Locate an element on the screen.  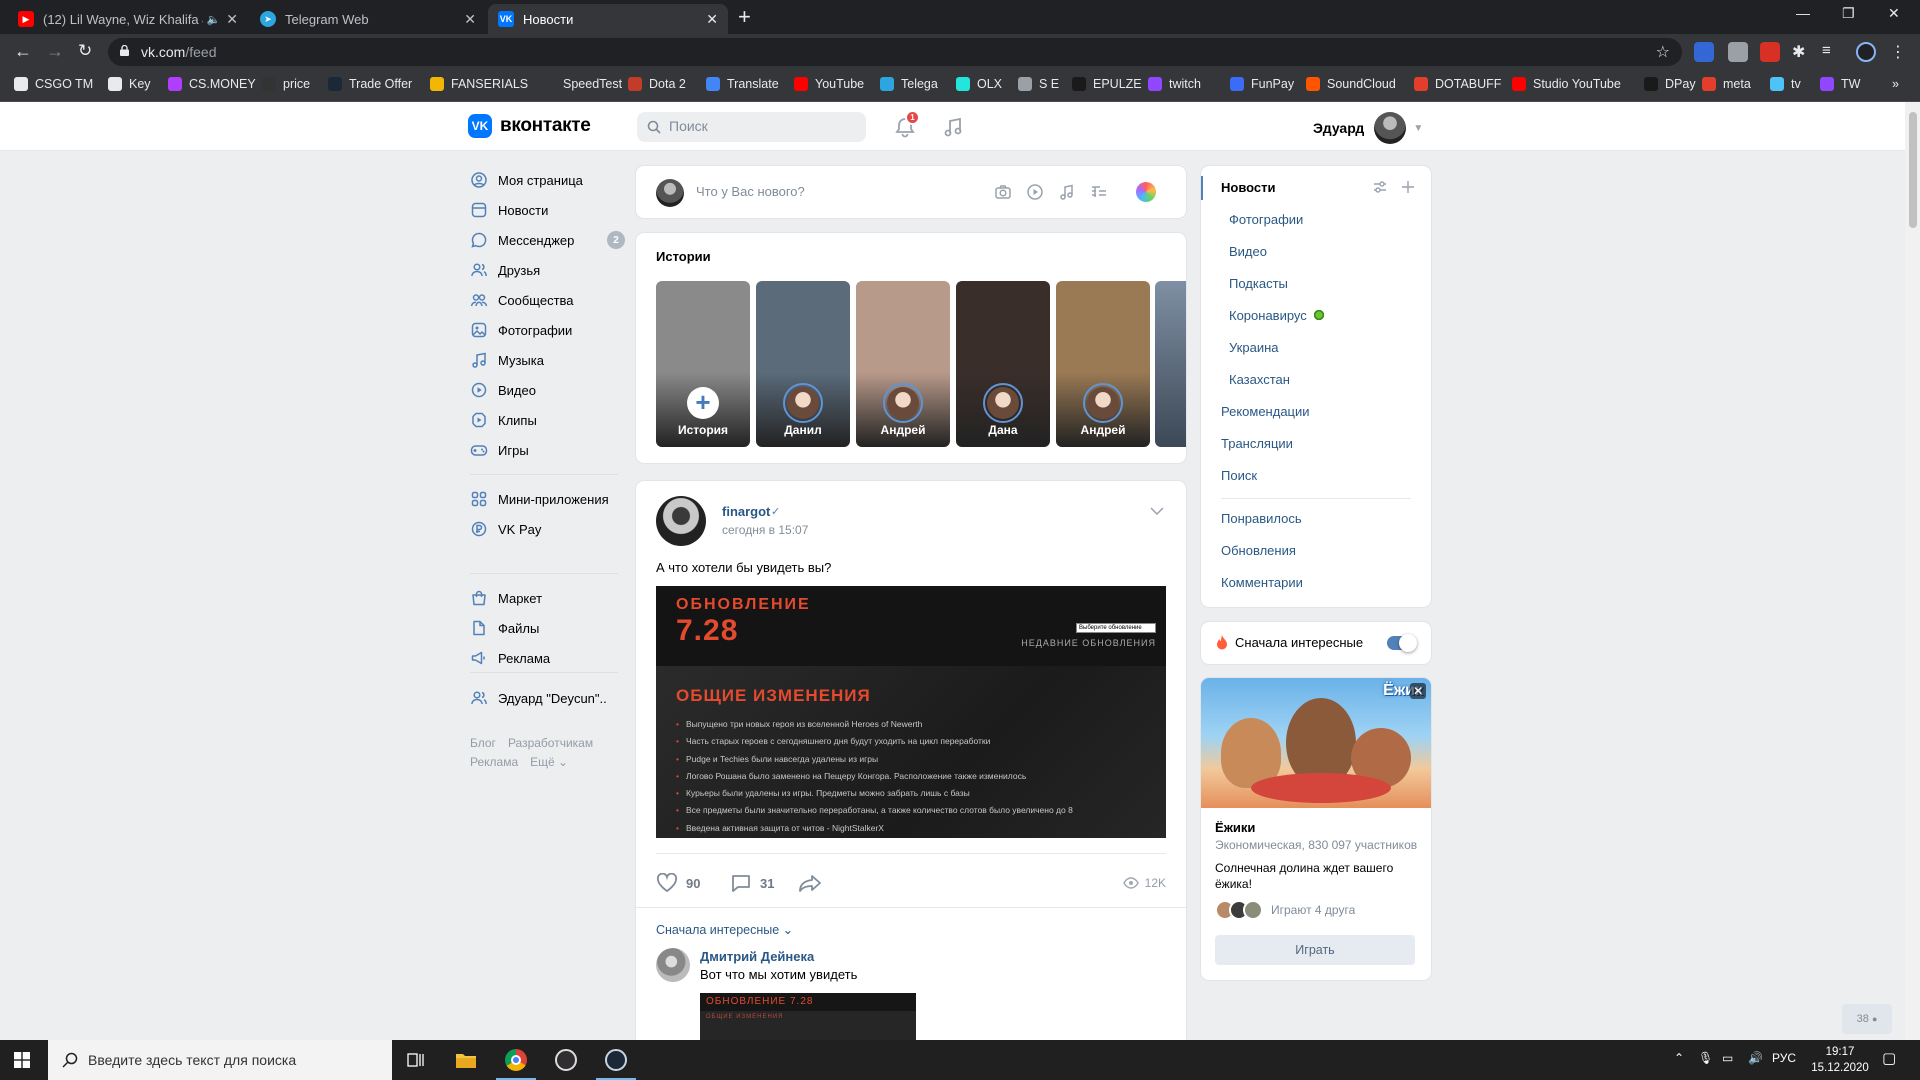
story-card: Данил is located at coordinates (803, 364).